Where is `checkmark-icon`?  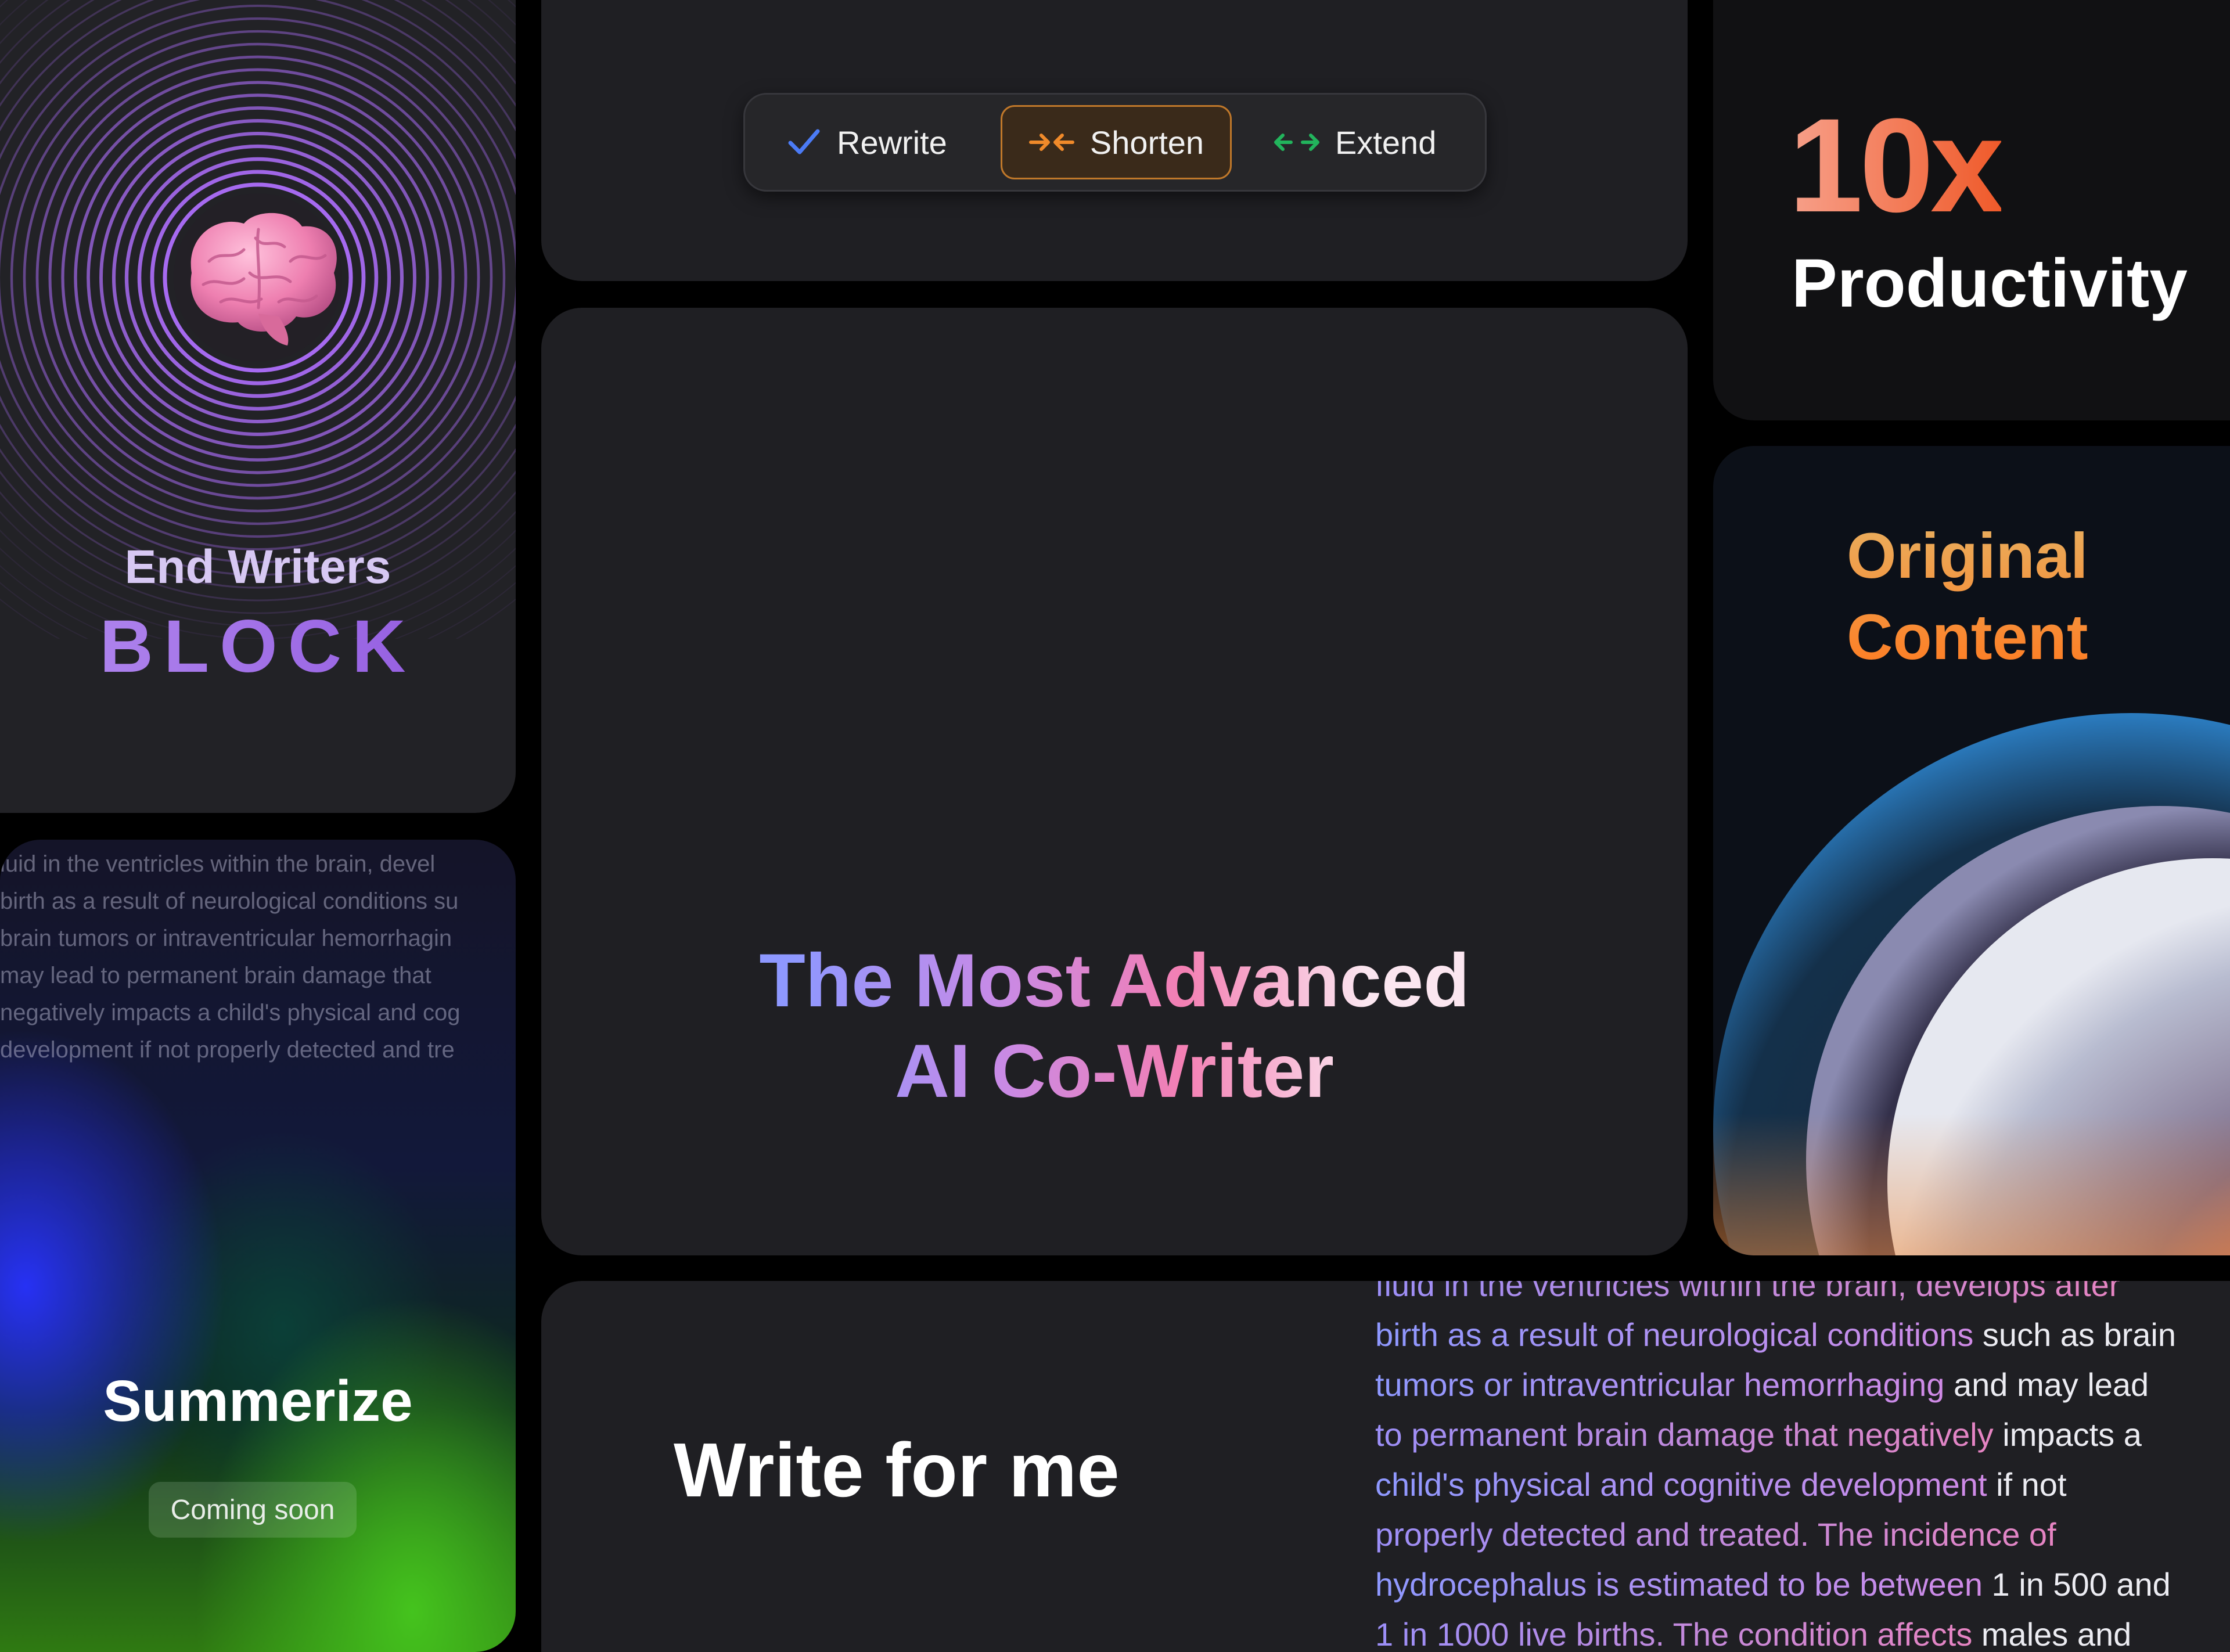 checkmark-icon is located at coordinates (804, 141).